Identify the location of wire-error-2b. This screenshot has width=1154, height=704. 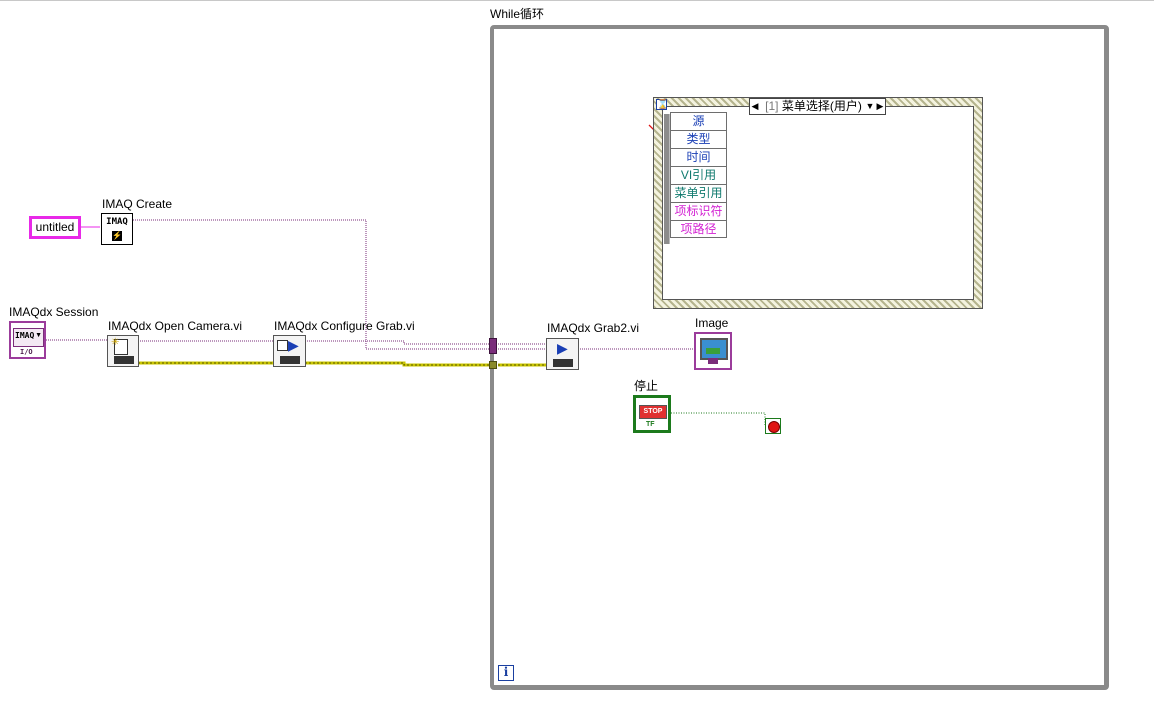
(397, 364).